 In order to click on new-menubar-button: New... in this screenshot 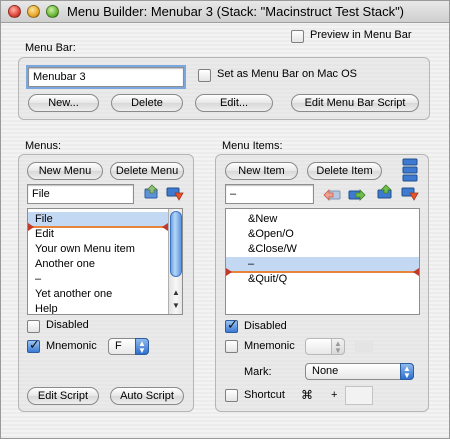, I will do `click(63, 103)`.